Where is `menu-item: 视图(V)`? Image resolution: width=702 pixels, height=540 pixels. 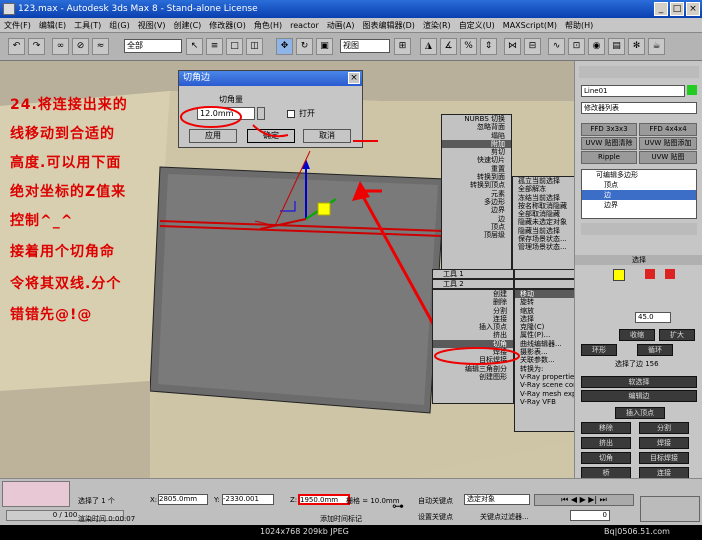
menu-item: 视图(V) is located at coordinates (152, 25).